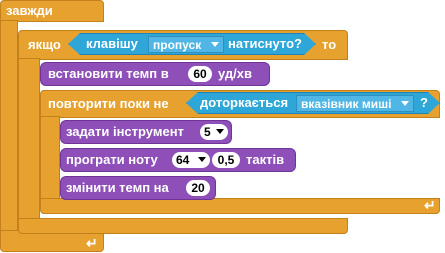 This screenshot has width=445, height=253. What do you see at coordinates (240, 206) in the screenshot?
I see `repeat-until-foot` at bounding box center [240, 206].